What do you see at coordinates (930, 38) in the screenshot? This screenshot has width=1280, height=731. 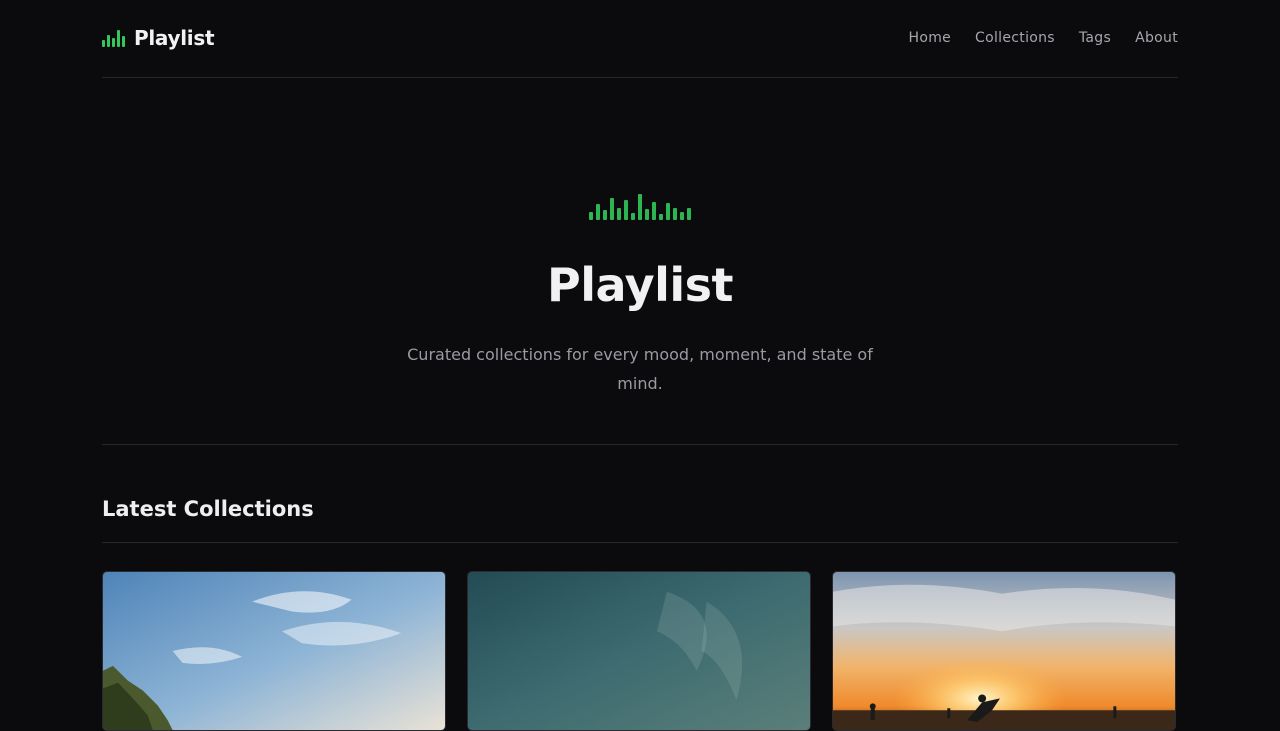 I see `nav-home: Home` at bounding box center [930, 38].